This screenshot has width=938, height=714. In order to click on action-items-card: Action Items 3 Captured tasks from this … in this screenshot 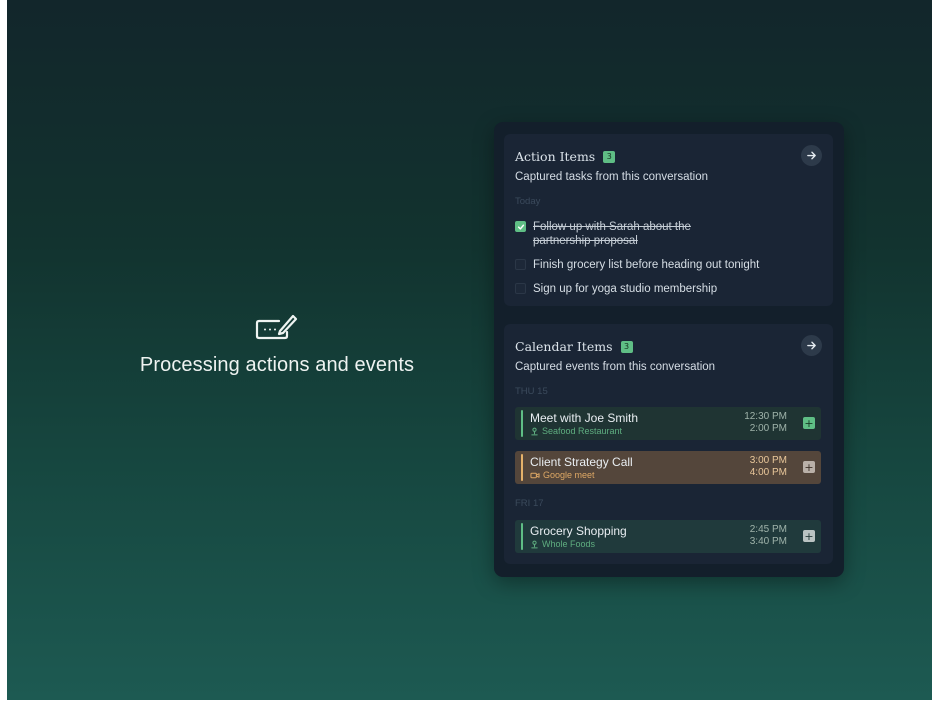, I will do `click(668, 220)`.